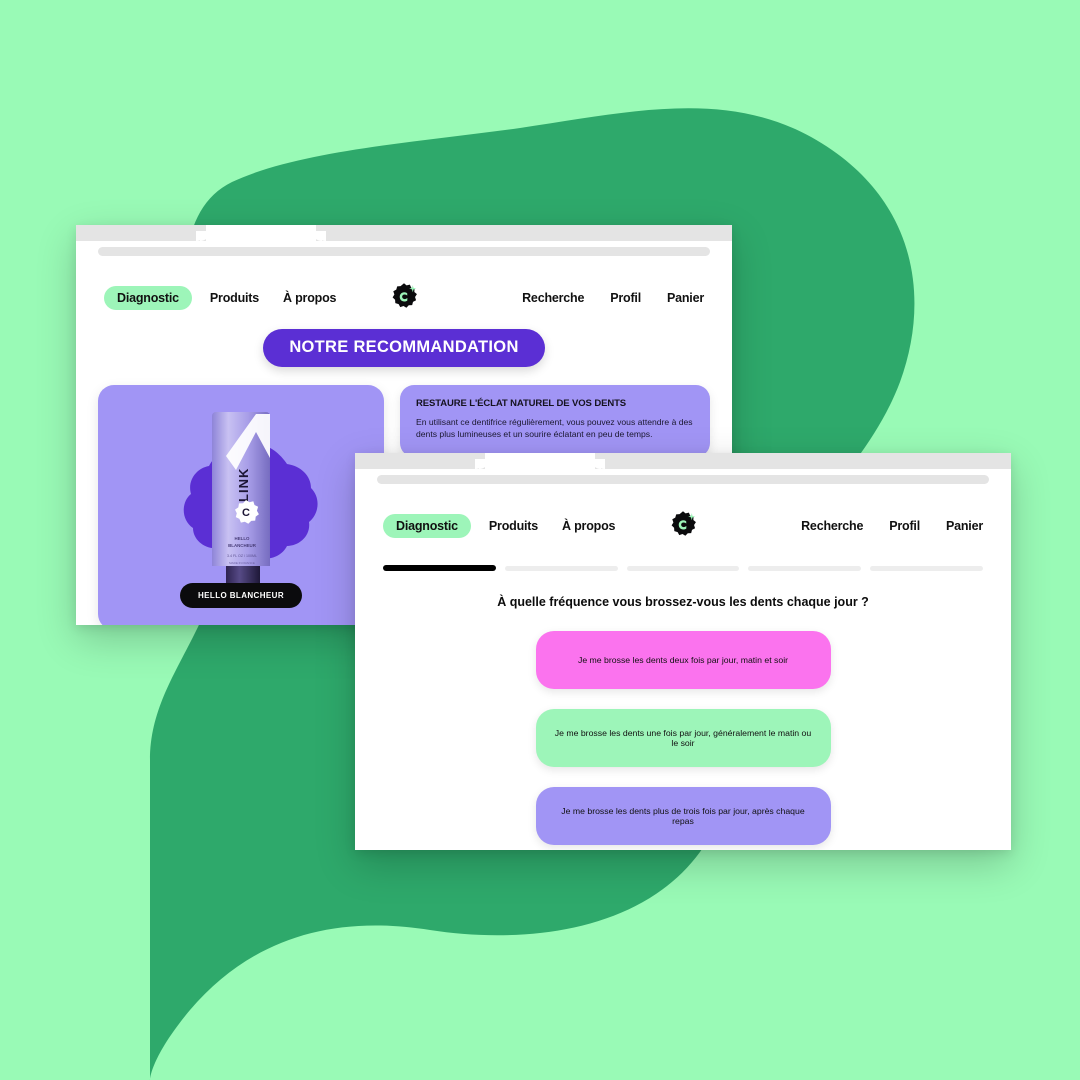  What do you see at coordinates (625, 298) in the screenshot?
I see `nav-item-profil: Profil` at bounding box center [625, 298].